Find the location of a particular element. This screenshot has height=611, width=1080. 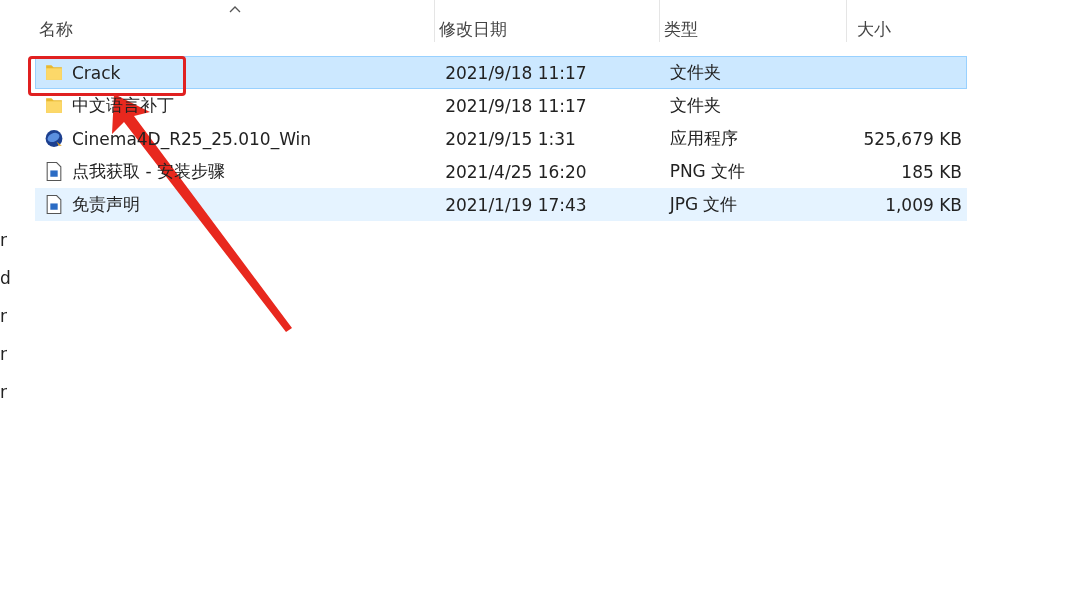

column-header: 修改日期 is located at coordinates (547, 21).